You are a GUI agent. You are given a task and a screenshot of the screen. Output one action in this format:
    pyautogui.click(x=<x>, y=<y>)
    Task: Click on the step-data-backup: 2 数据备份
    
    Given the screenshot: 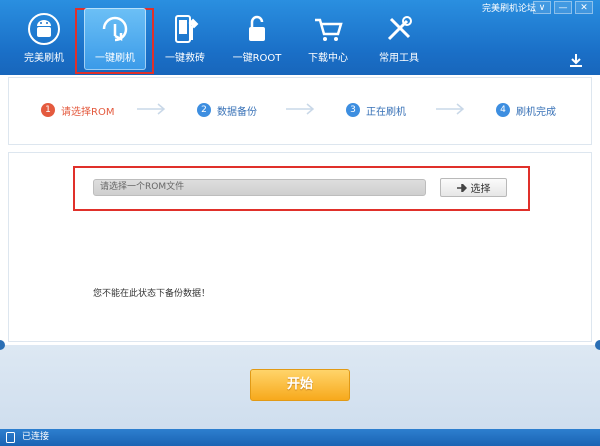 What is the action you would take?
    pyautogui.click(x=227, y=110)
    